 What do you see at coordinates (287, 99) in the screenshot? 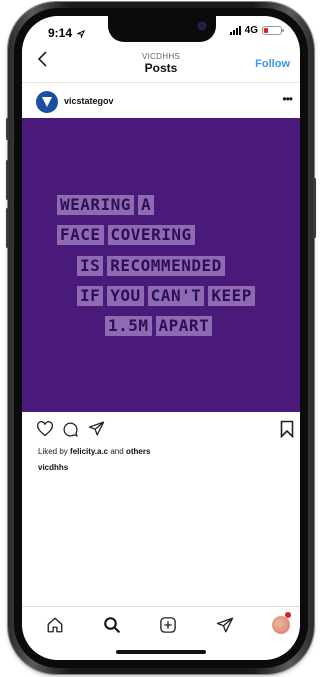
I see `more-options-icon: •••` at bounding box center [287, 99].